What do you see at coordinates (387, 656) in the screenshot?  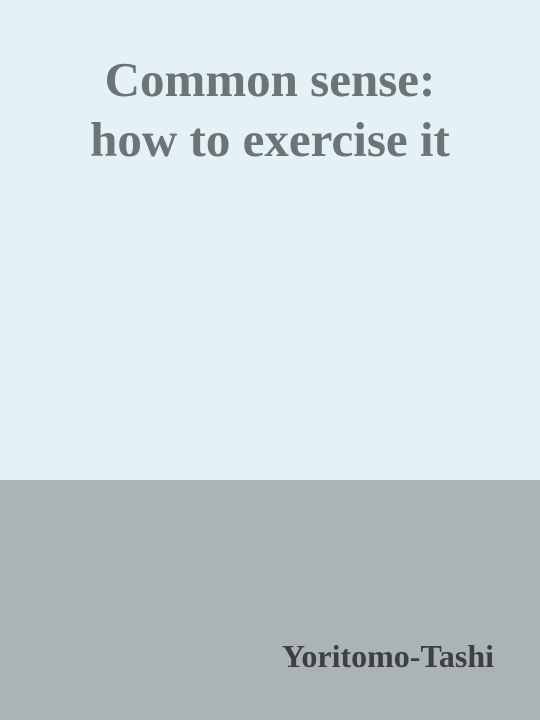 I see `book-author: Yoritomo-Tashi` at bounding box center [387, 656].